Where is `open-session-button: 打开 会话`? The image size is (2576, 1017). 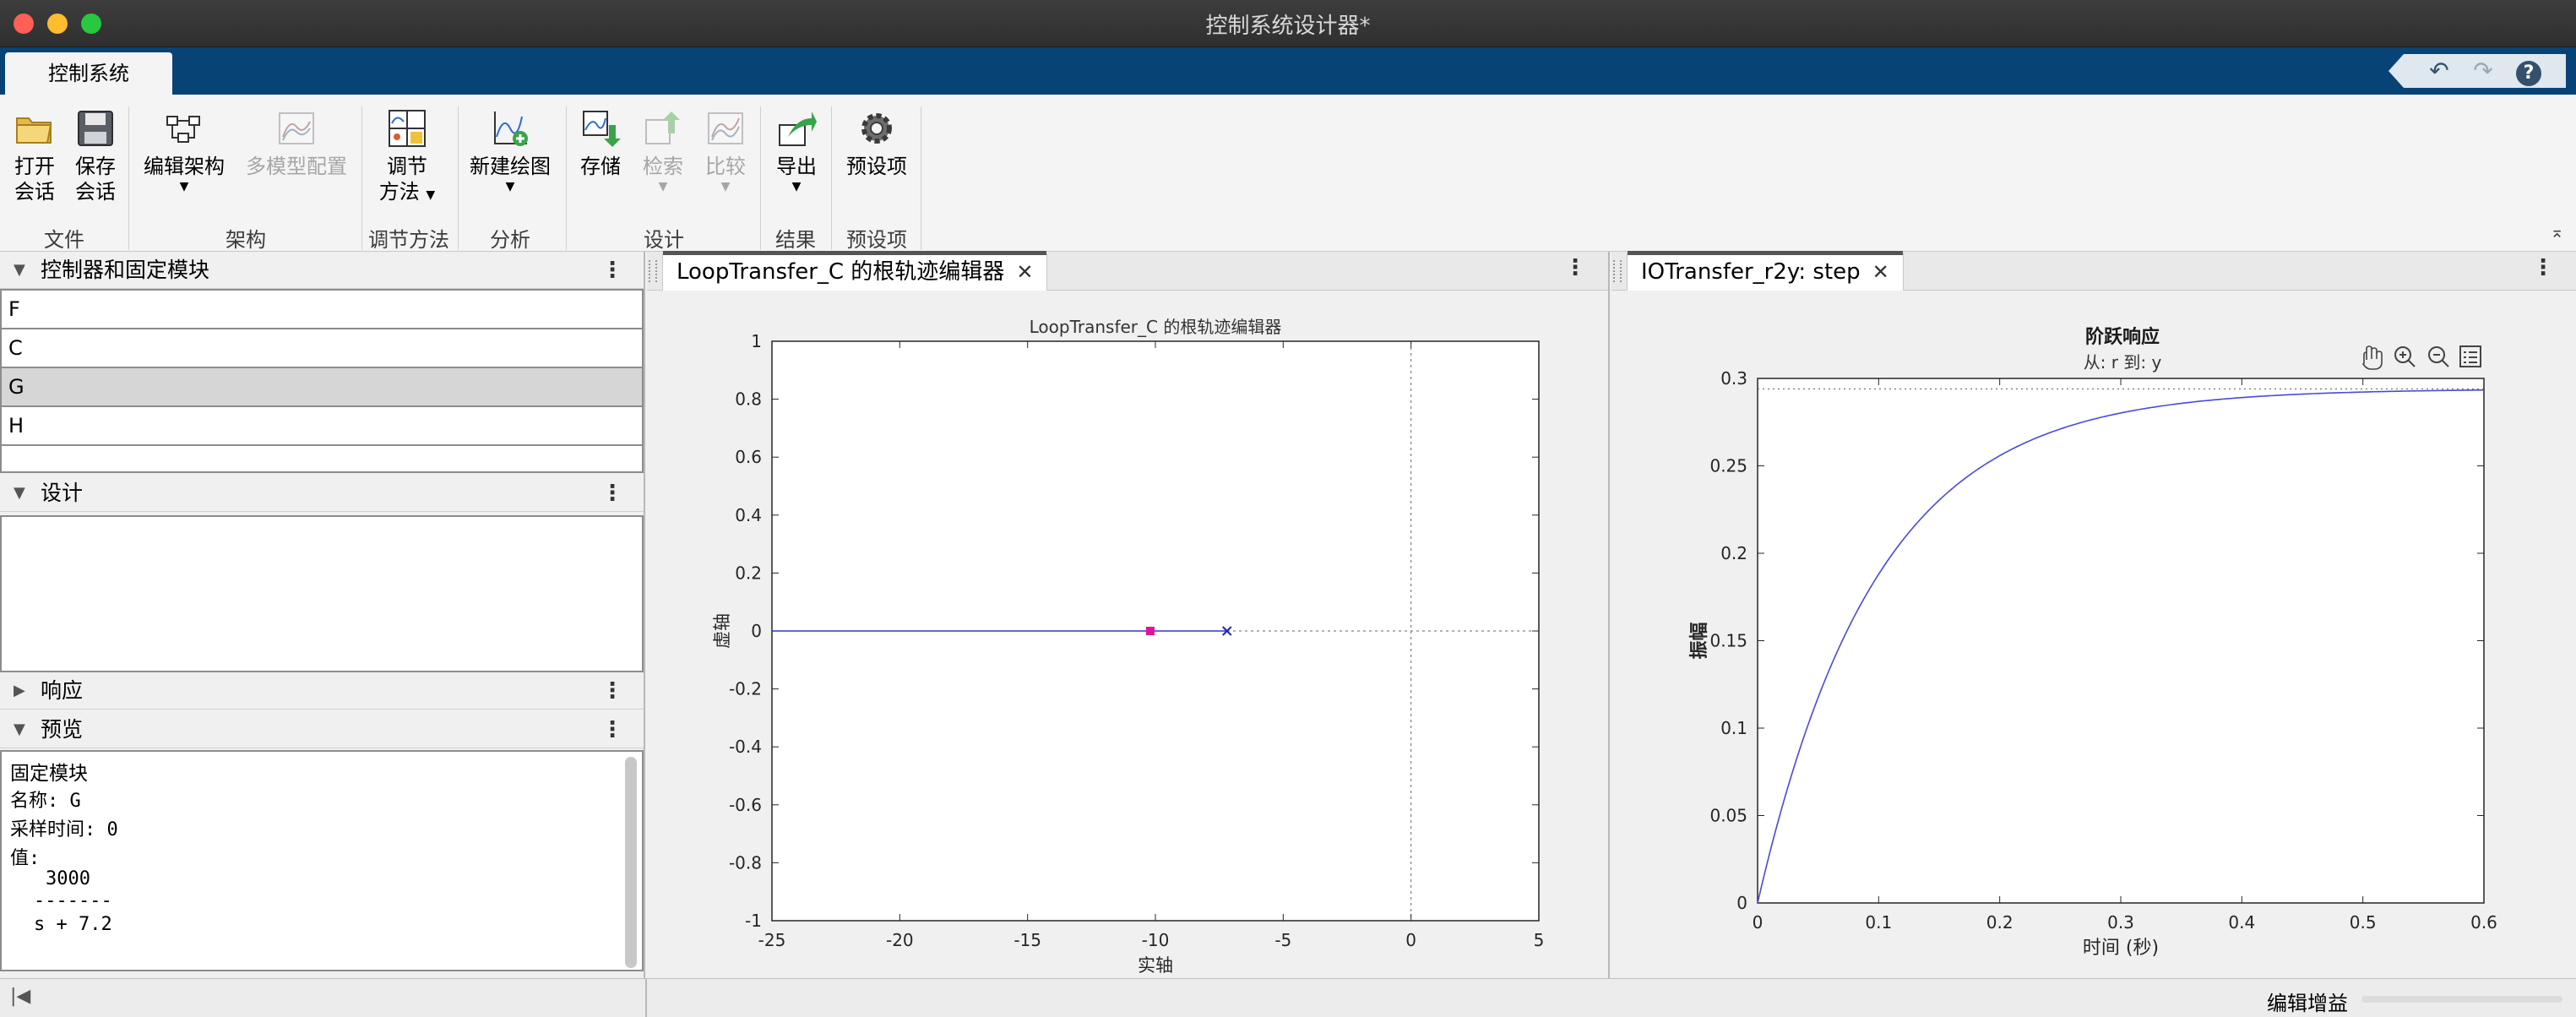
open-session-button: 打开 会话 is located at coordinates (34, 156).